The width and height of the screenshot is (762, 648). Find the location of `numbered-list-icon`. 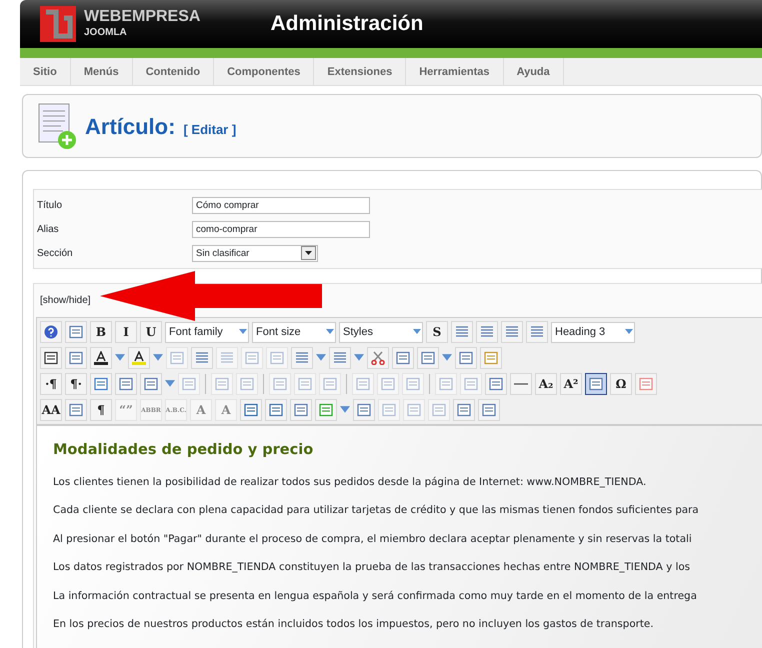

numbered-list-icon is located at coordinates (302, 358).